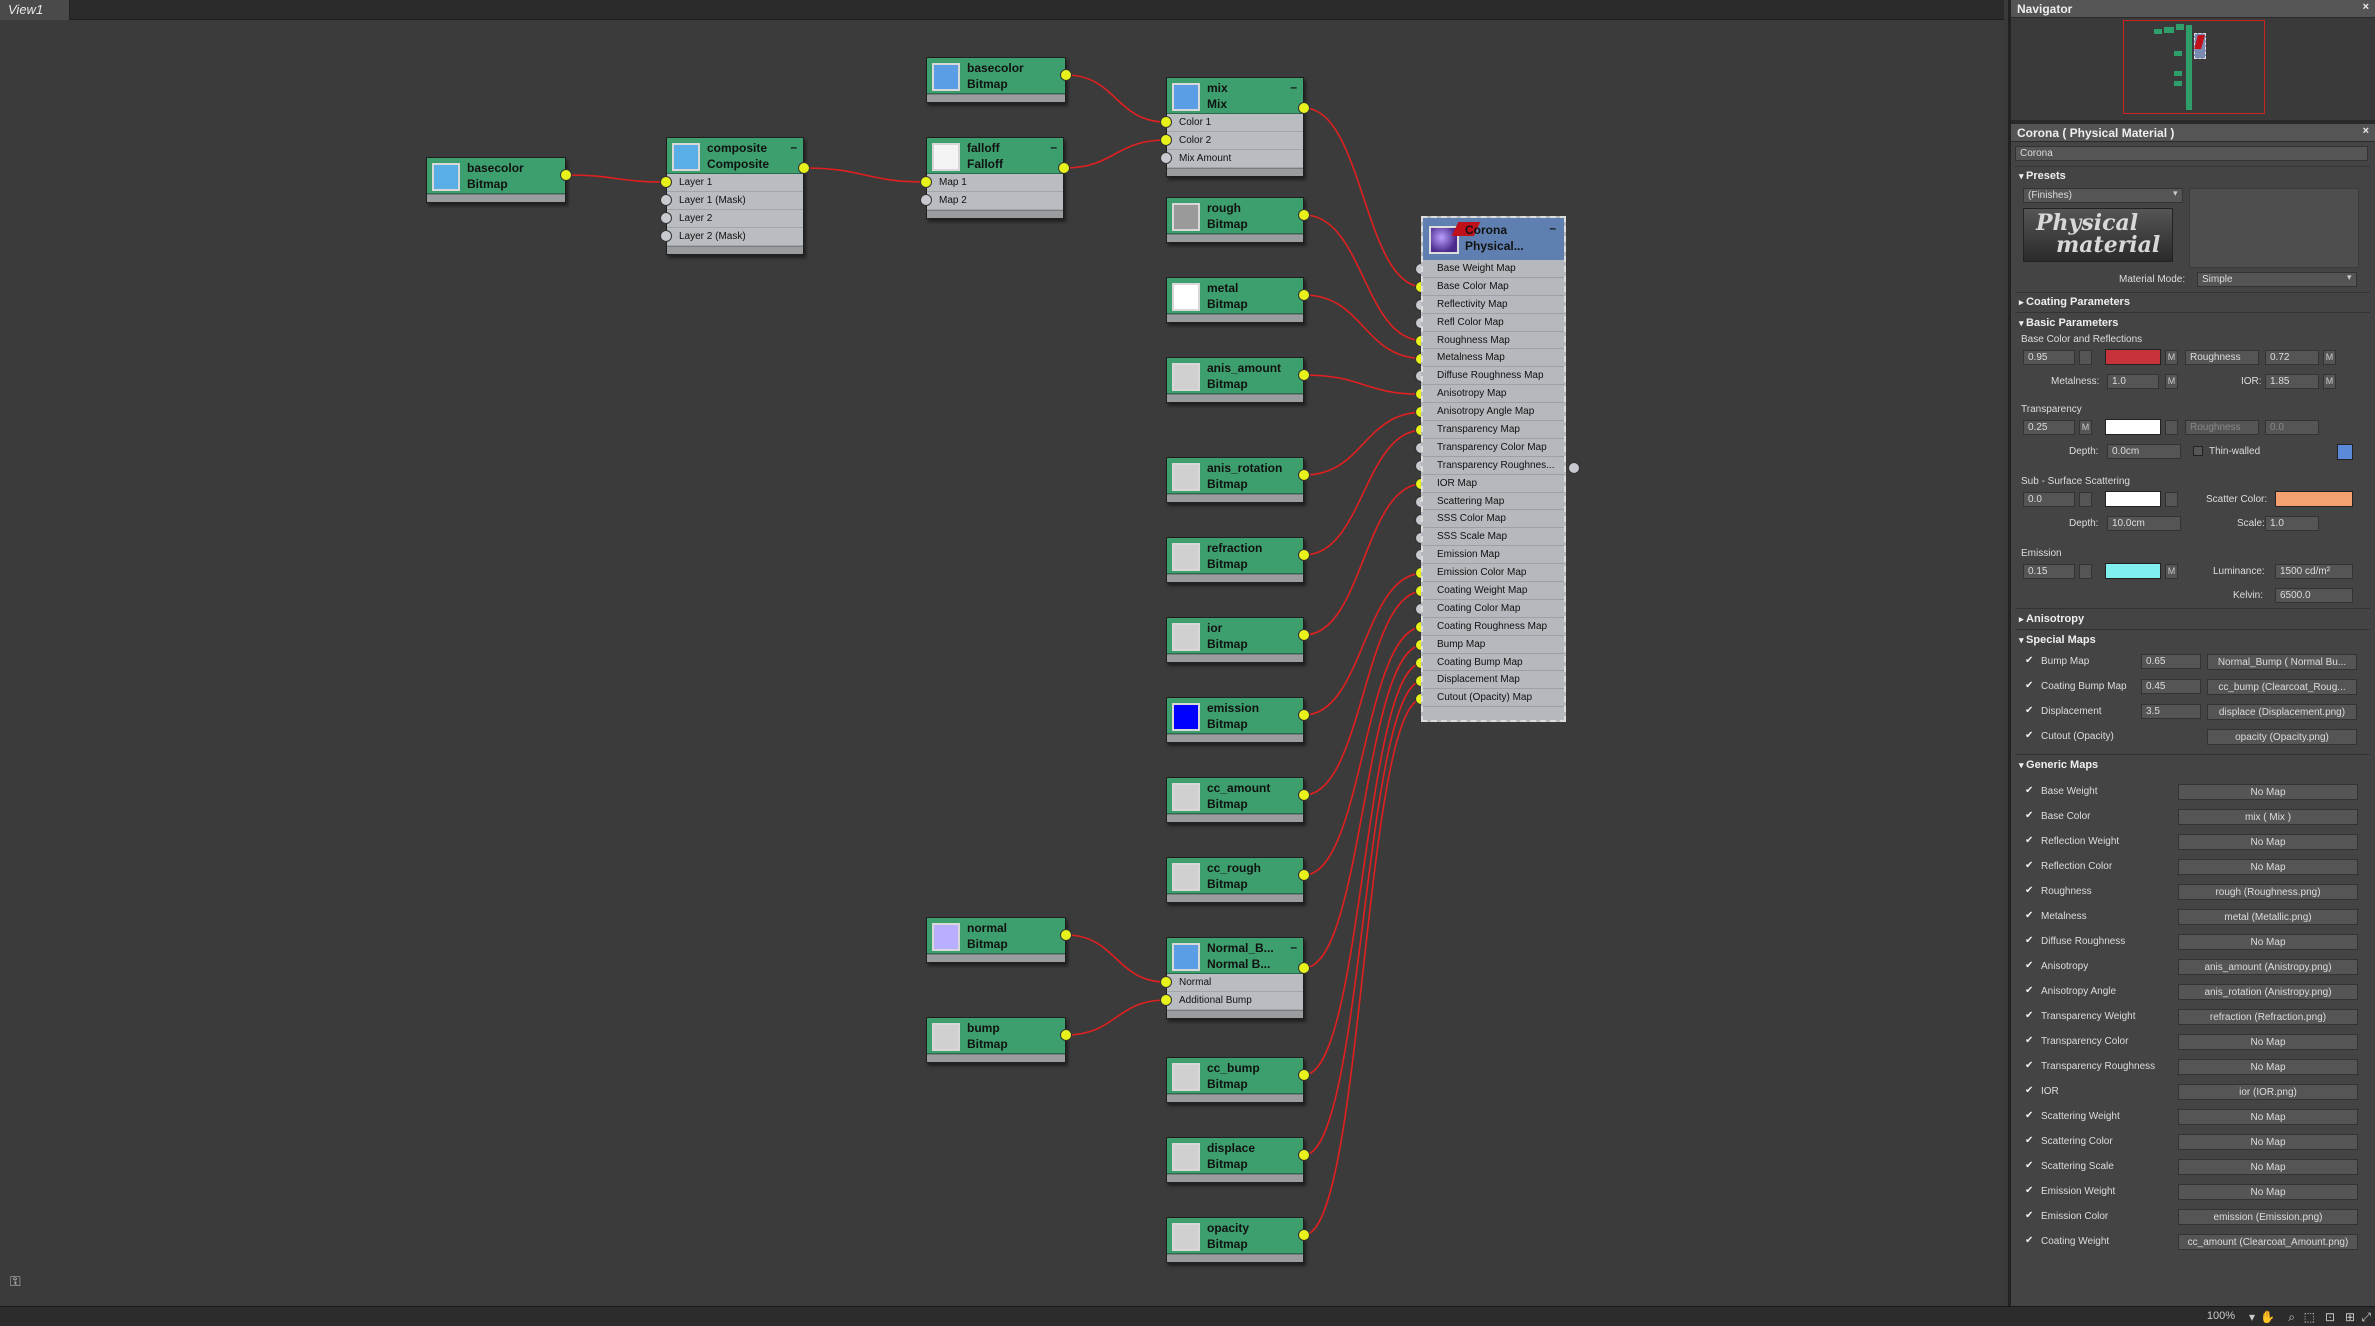 The width and height of the screenshot is (2375, 1326). I want to click on pan-hand-icon: ✋, so click(2267, 1317).